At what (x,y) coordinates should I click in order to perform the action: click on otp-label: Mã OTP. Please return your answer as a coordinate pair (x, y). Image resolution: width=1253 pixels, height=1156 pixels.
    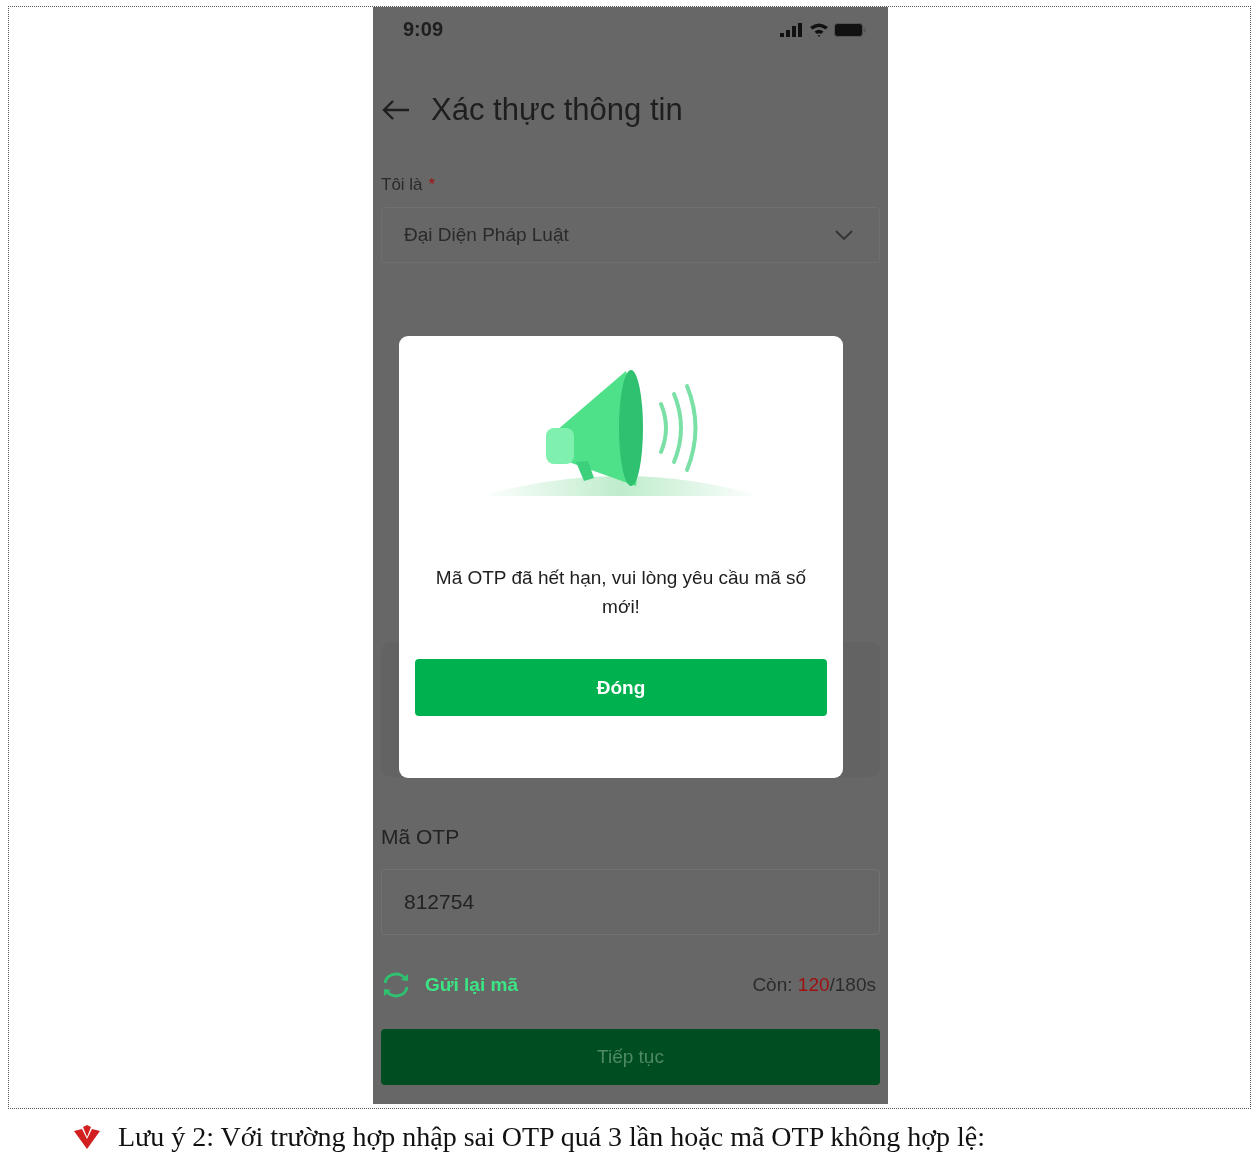
    Looking at the image, I should click on (421, 837).